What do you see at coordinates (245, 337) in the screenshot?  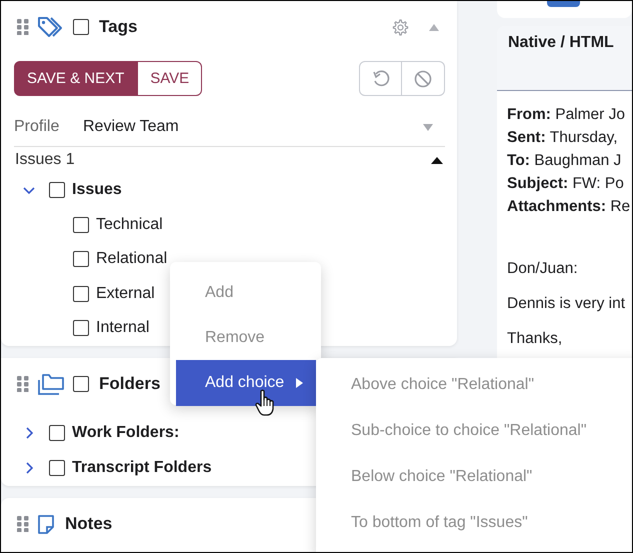 I see `menu-item: Remove` at bounding box center [245, 337].